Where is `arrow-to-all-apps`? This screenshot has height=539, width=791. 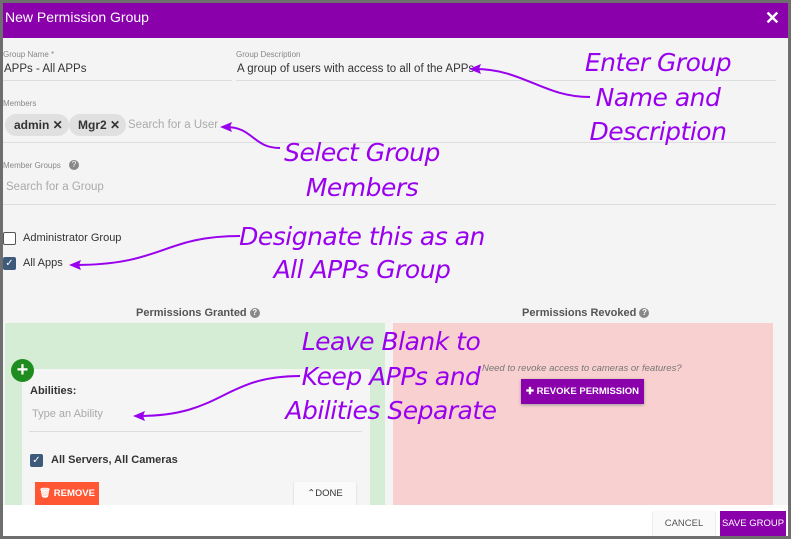
arrow-to-all-apps is located at coordinates (157, 250).